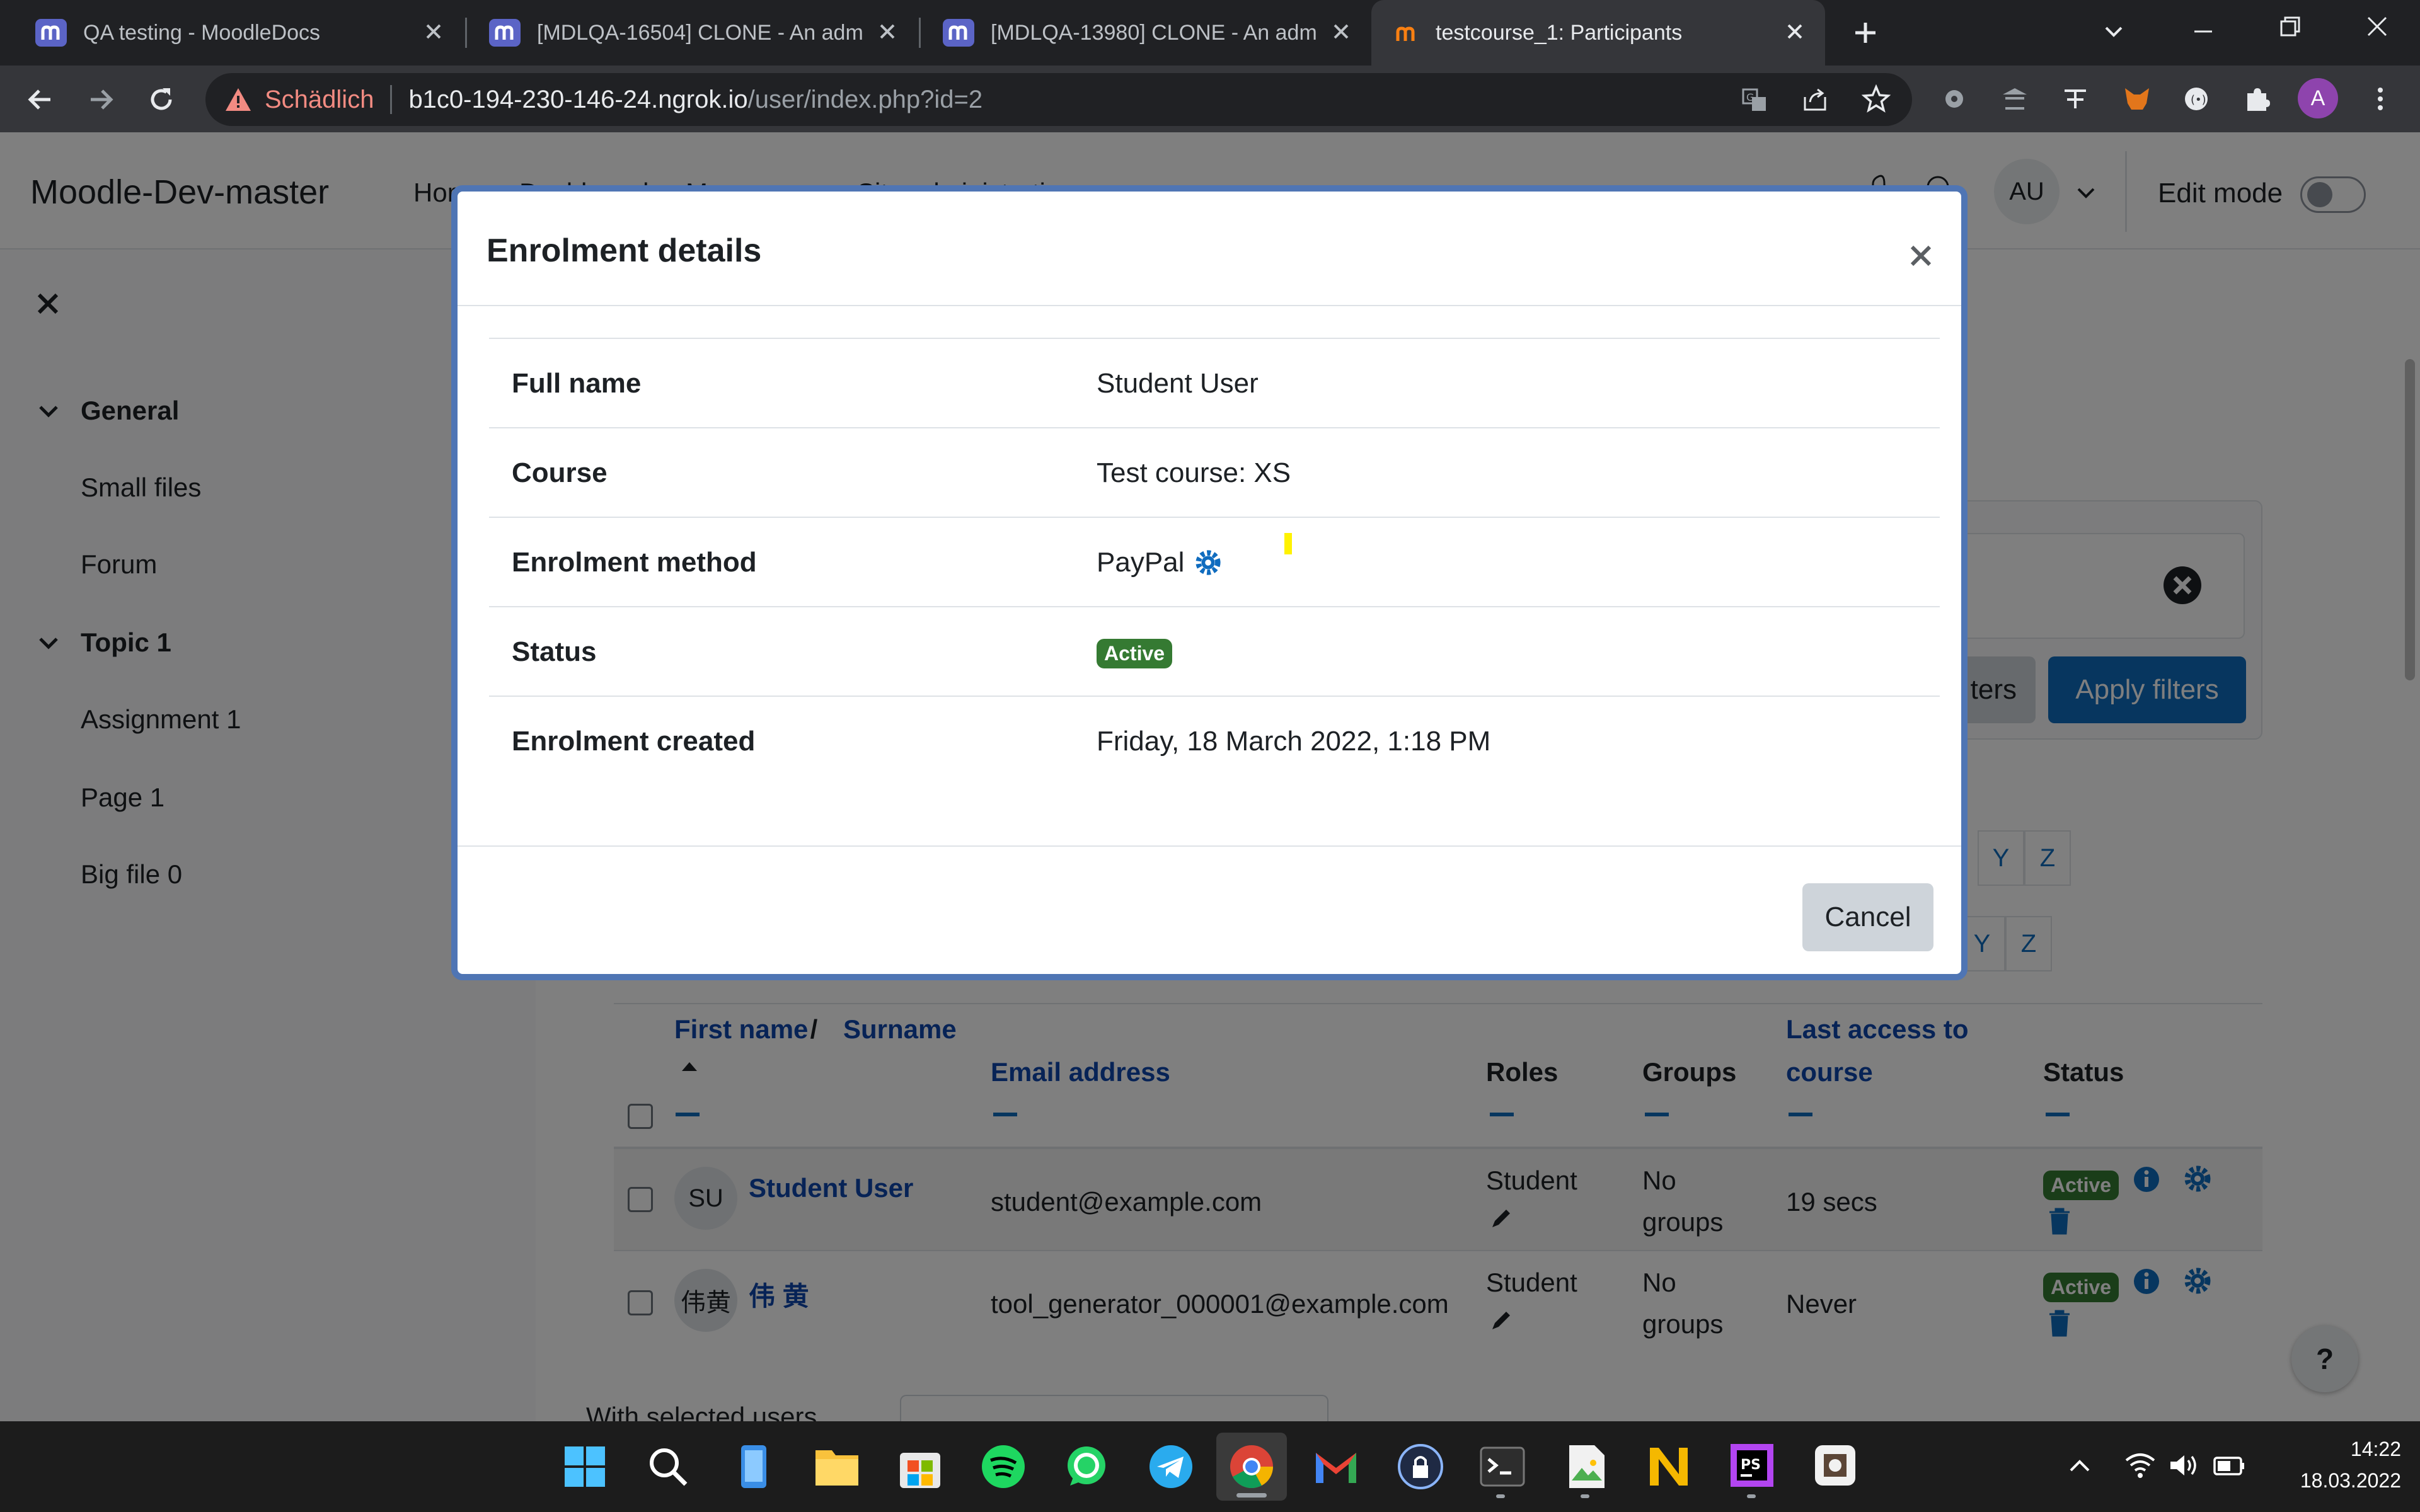 Image resolution: width=2420 pixels, height=1512 pixels. Describe the element at coordinates (1586, 1467) in the screenshot. I see `image-viewer-icon` at that location.